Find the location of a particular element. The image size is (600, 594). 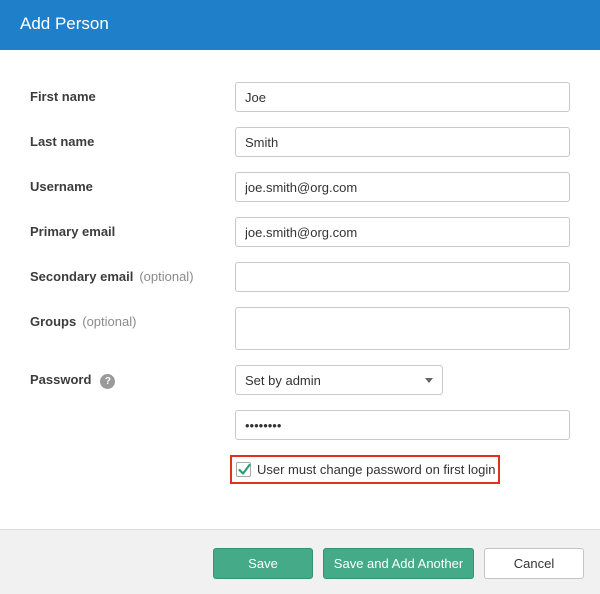

must-change-password-checkbox is located at coordinates (243, 469).